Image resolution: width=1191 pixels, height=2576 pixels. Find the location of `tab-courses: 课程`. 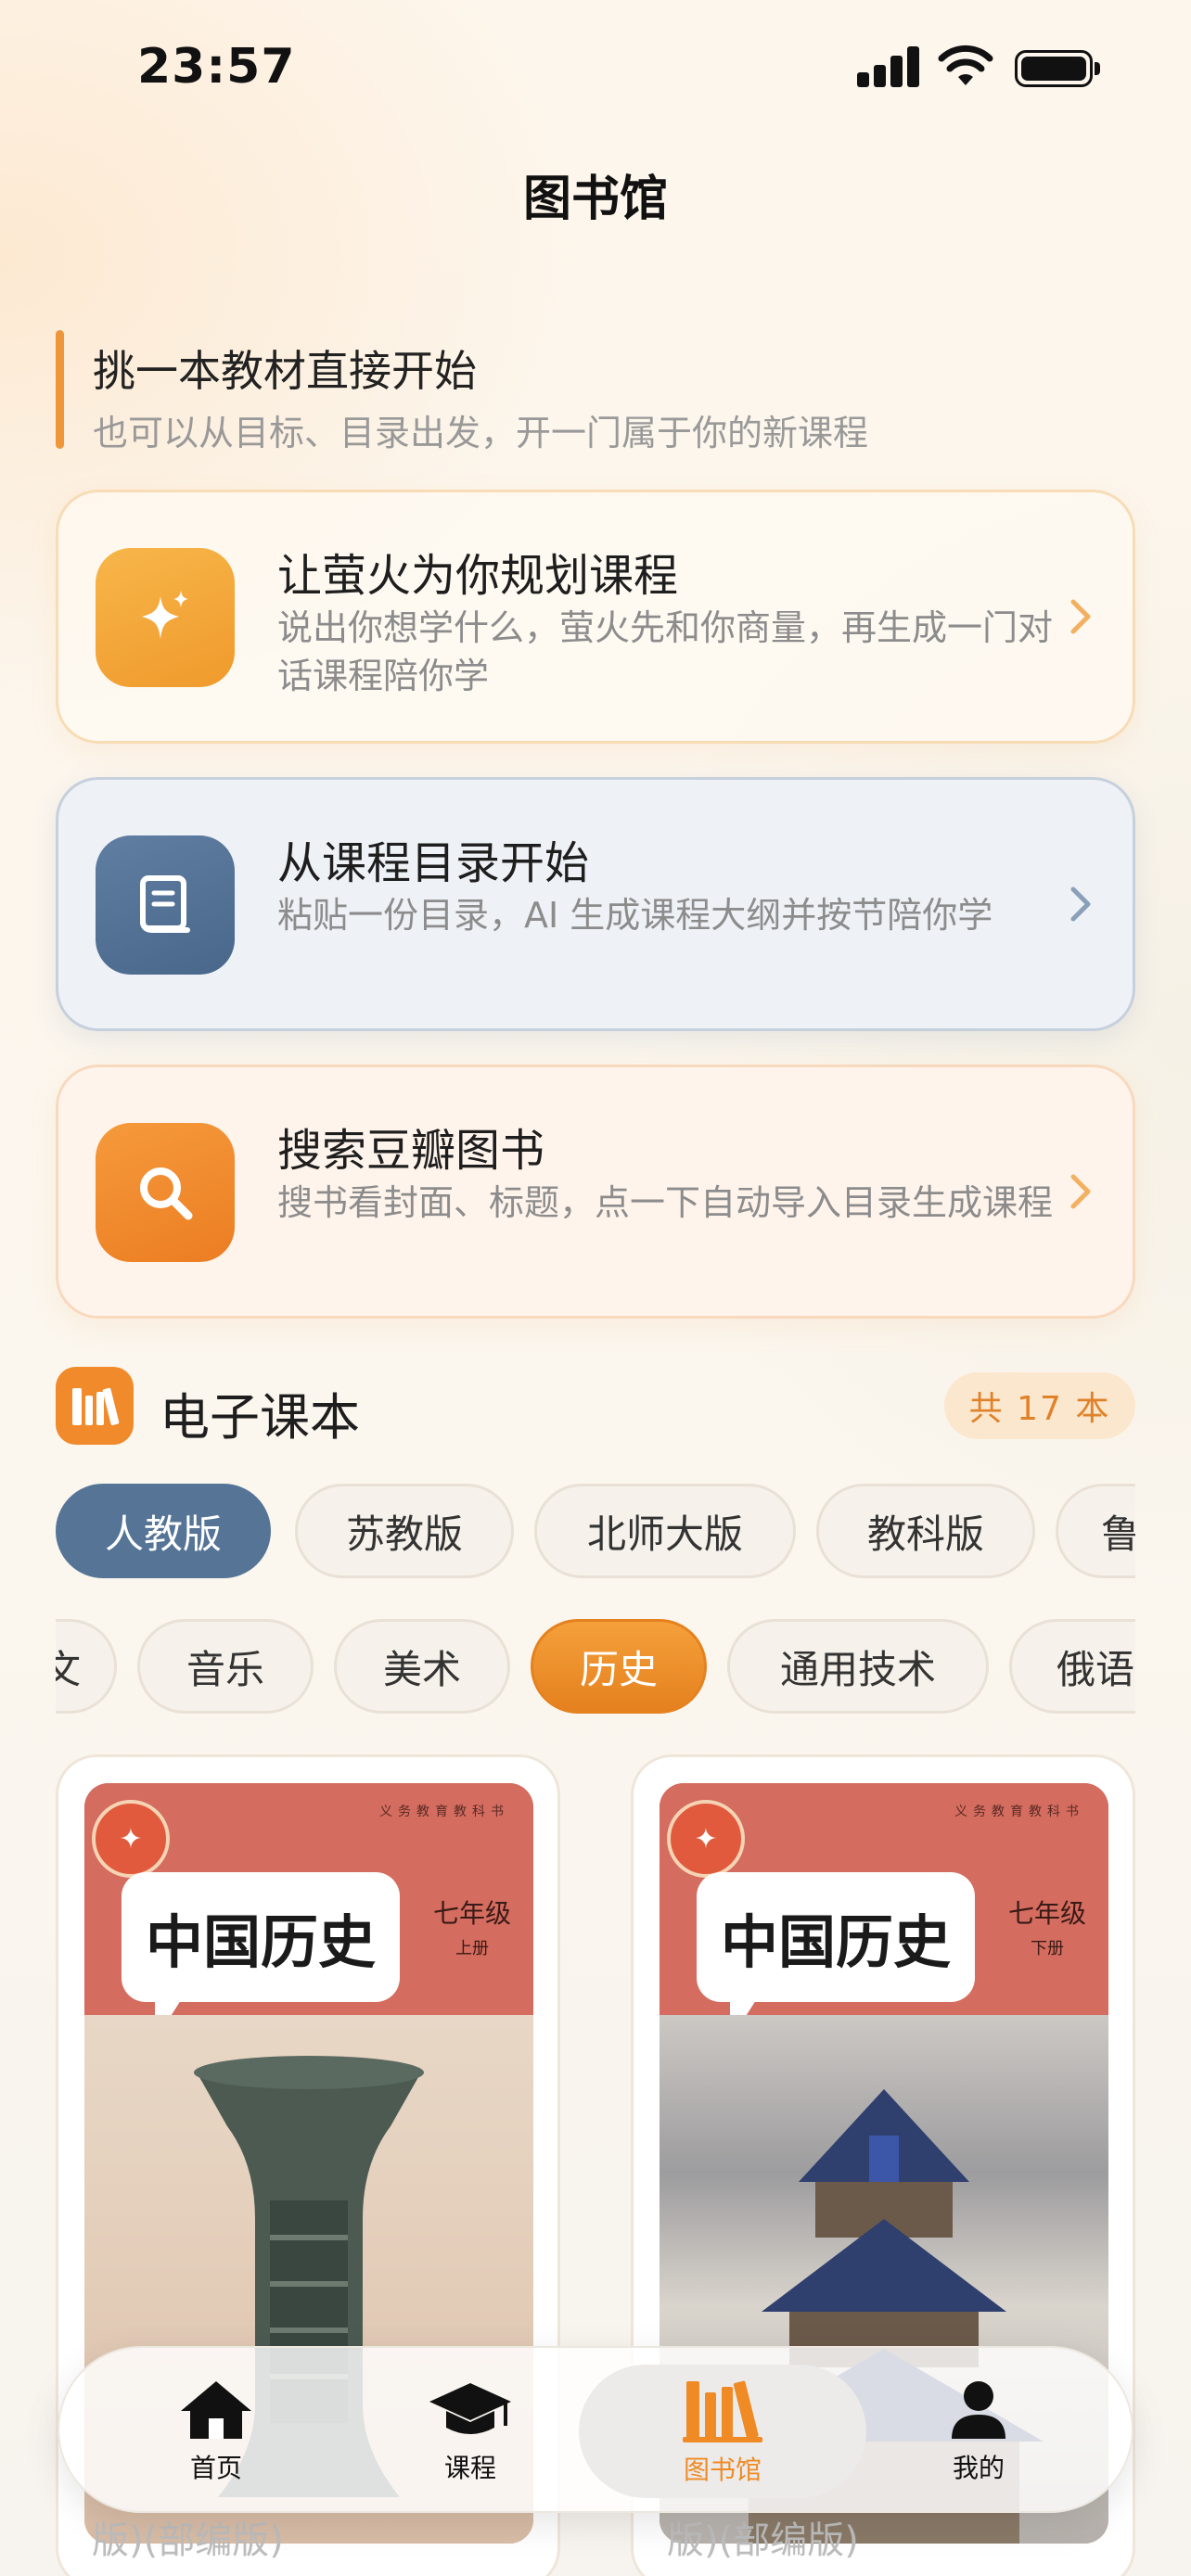

tab-courses: 课程 is located at coordinates (470, 2432).